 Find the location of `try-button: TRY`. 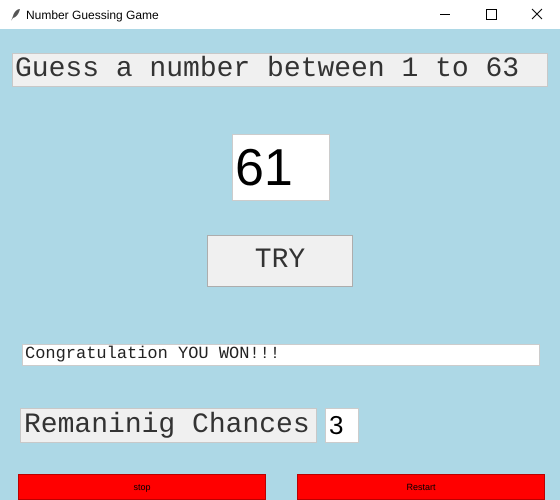

try-button: TRY is located at coordinates (280, 261).